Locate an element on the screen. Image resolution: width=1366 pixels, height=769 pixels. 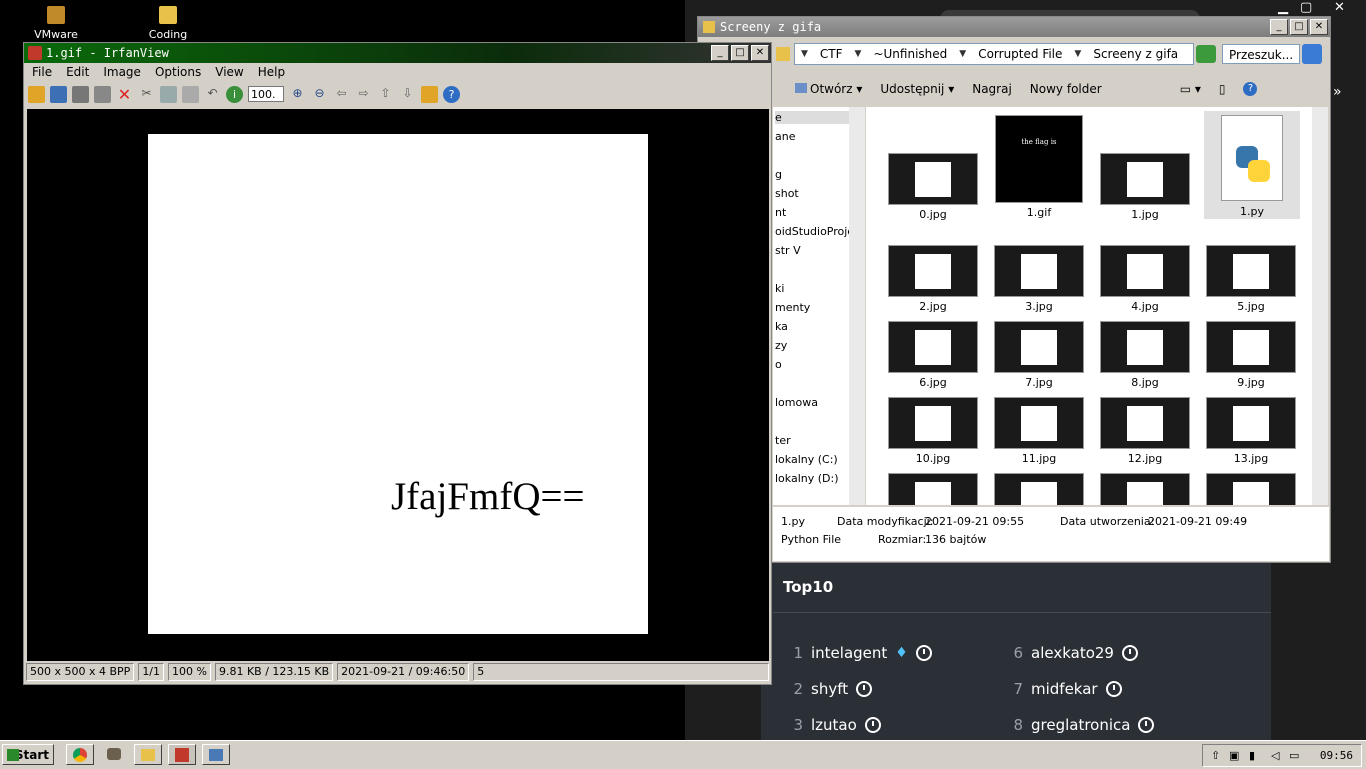
breadcrumb-item: ~Unfinished is located at coordinates (910, 54).